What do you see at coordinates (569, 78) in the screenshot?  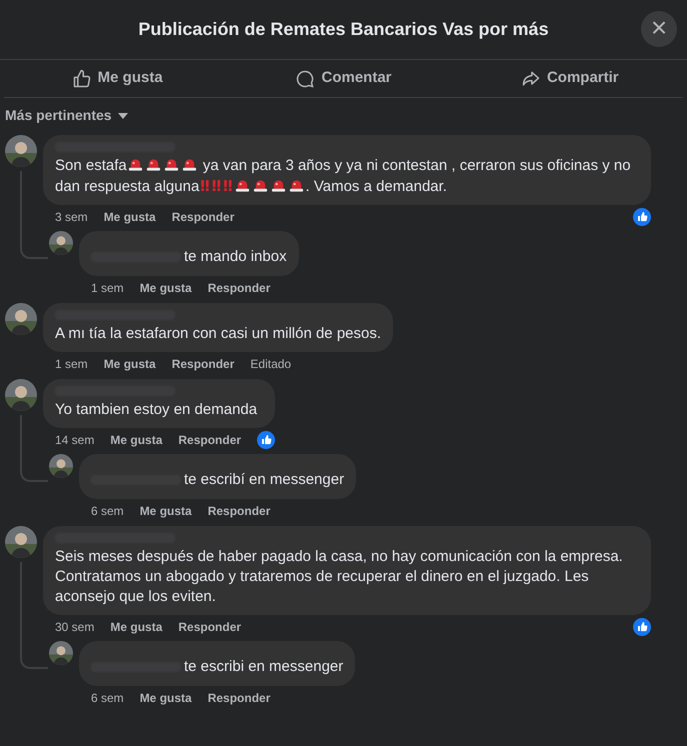 I see `action-button: Compartir` at bounding box center [569, 78].